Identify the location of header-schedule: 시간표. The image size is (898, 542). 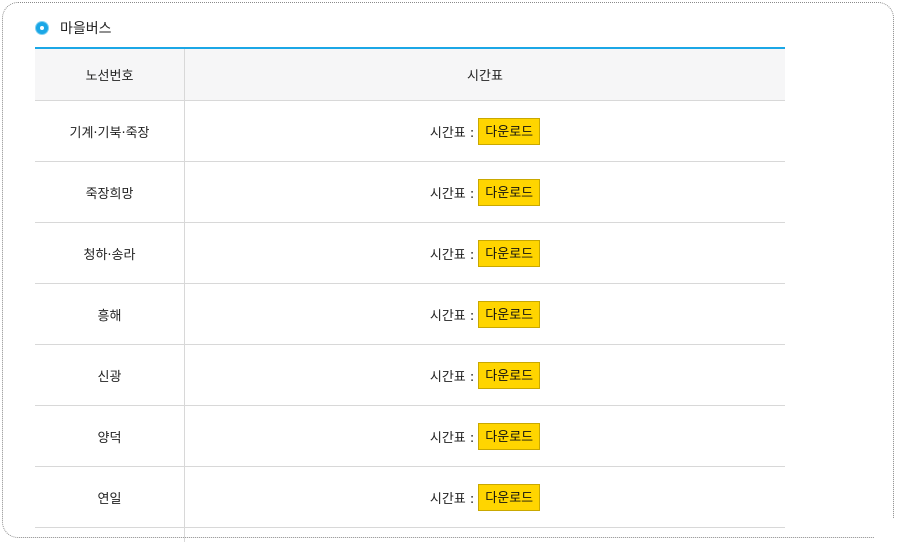
(485, 76).